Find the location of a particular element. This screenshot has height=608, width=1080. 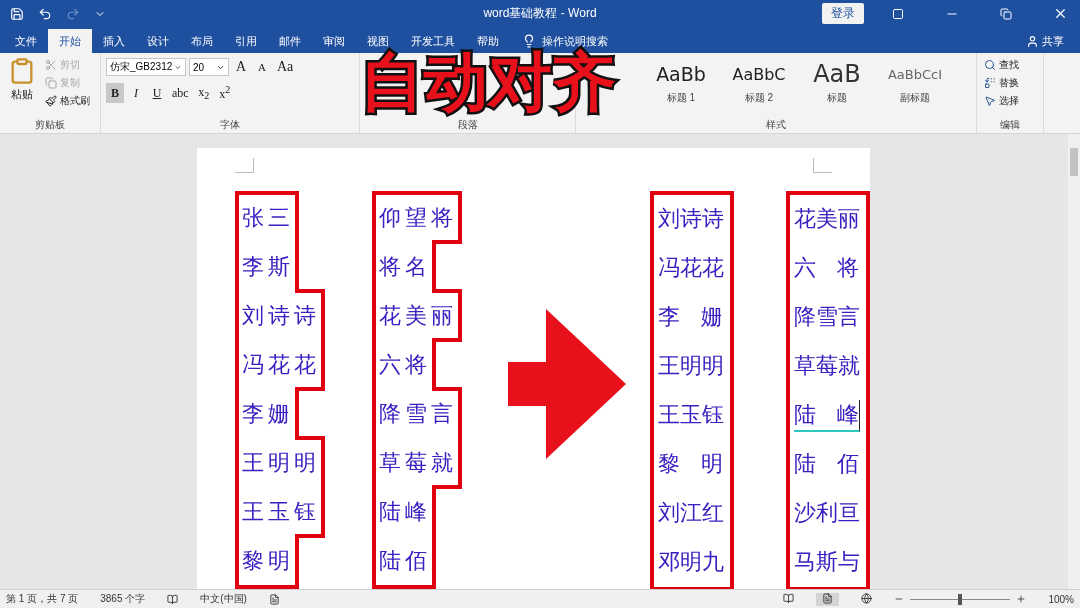

format-button: I is located at coordinates (136, 93).